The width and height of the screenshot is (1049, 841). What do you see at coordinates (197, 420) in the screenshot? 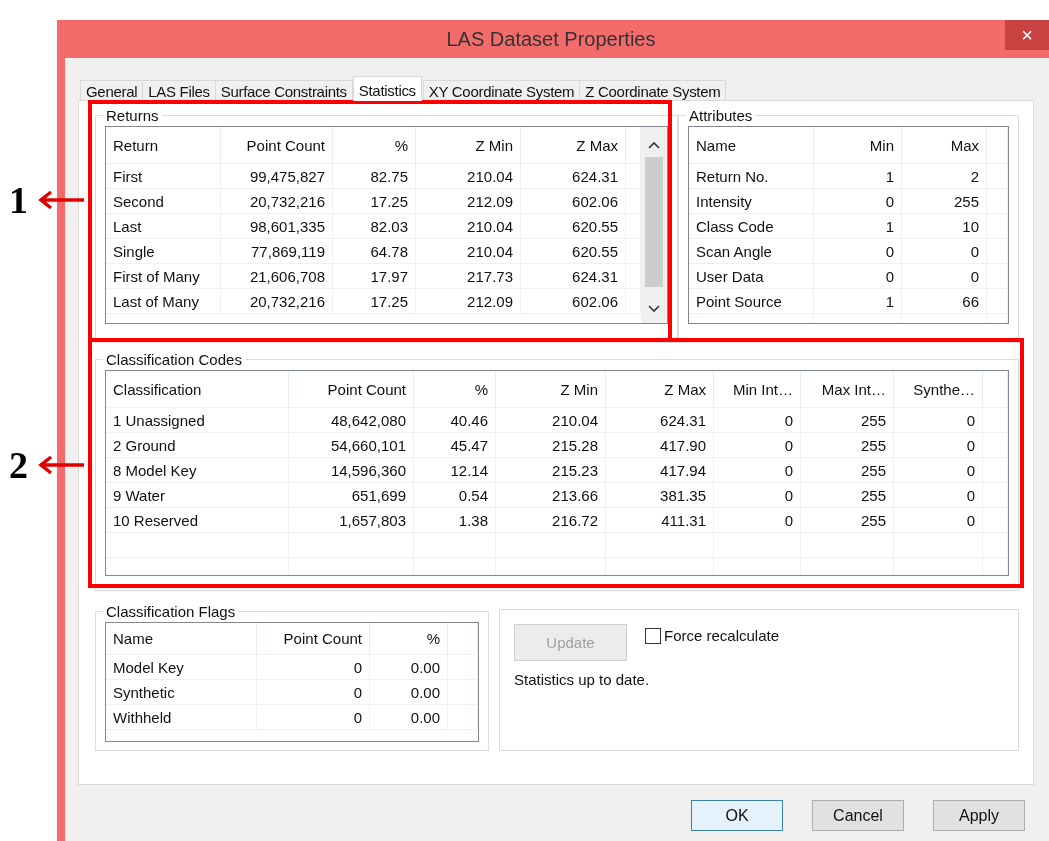
I see `table-cell: 1 Unassigned` at bounding box center [197, 420].